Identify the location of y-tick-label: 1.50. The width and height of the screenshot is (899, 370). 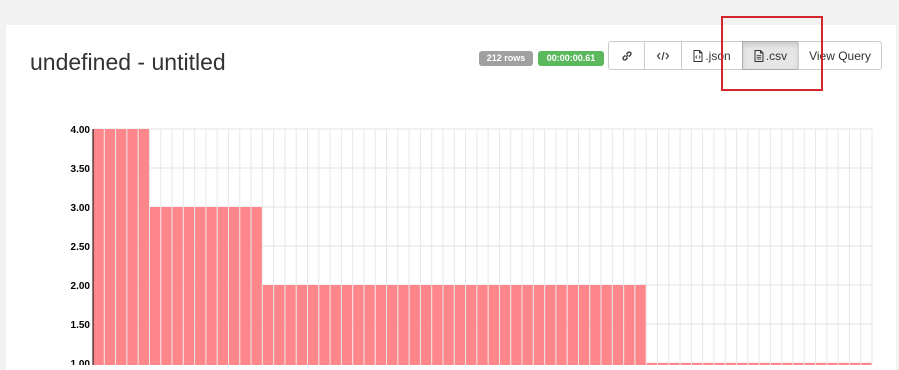
(81, 325).